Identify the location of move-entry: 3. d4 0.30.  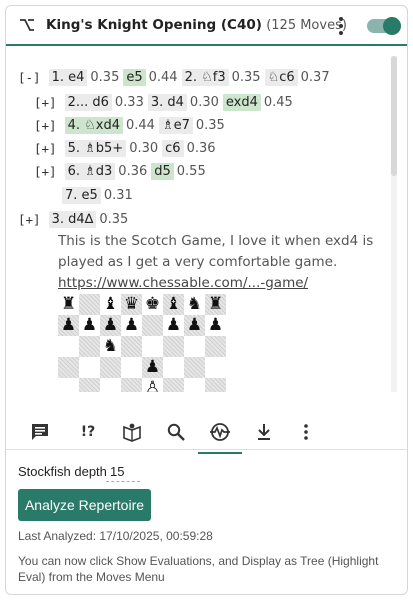
(185, 102).